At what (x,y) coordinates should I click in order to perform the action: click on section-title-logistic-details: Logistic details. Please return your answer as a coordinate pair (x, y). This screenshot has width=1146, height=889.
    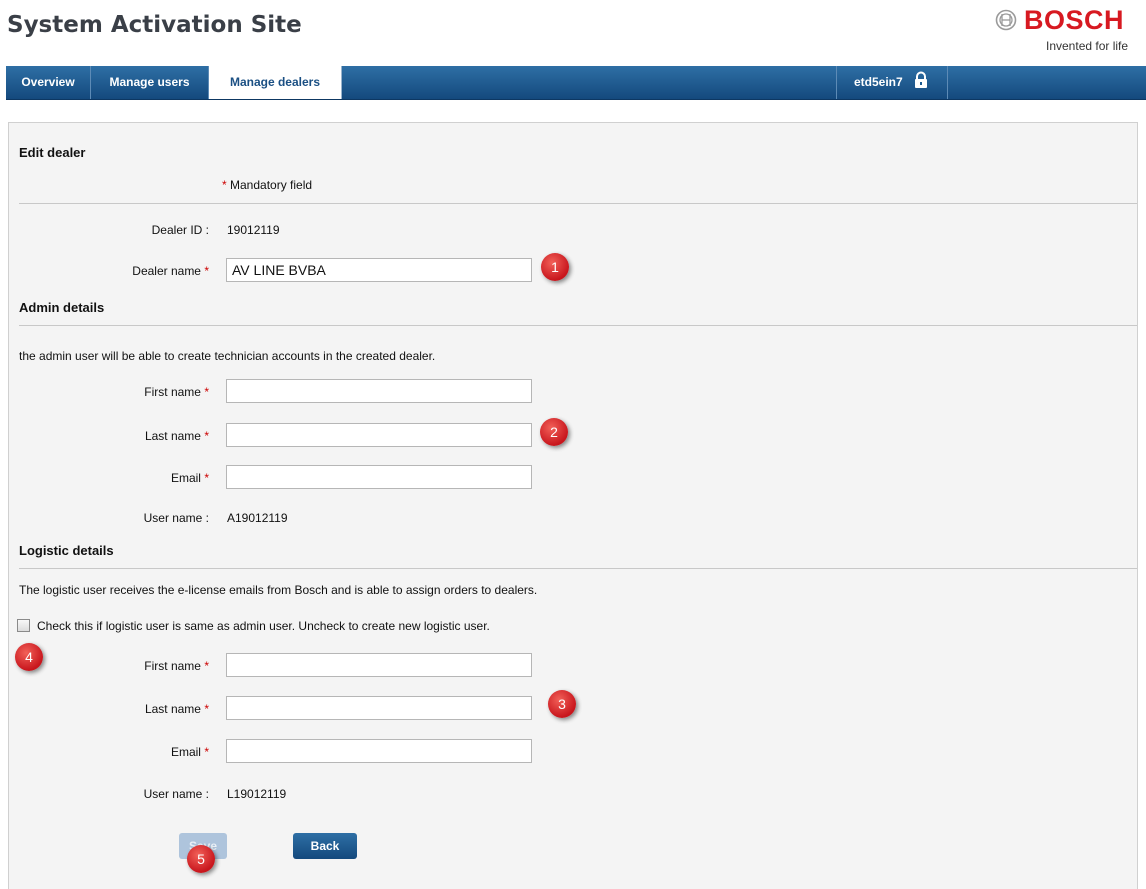
    Looking at the image, I should click on (66, 550).